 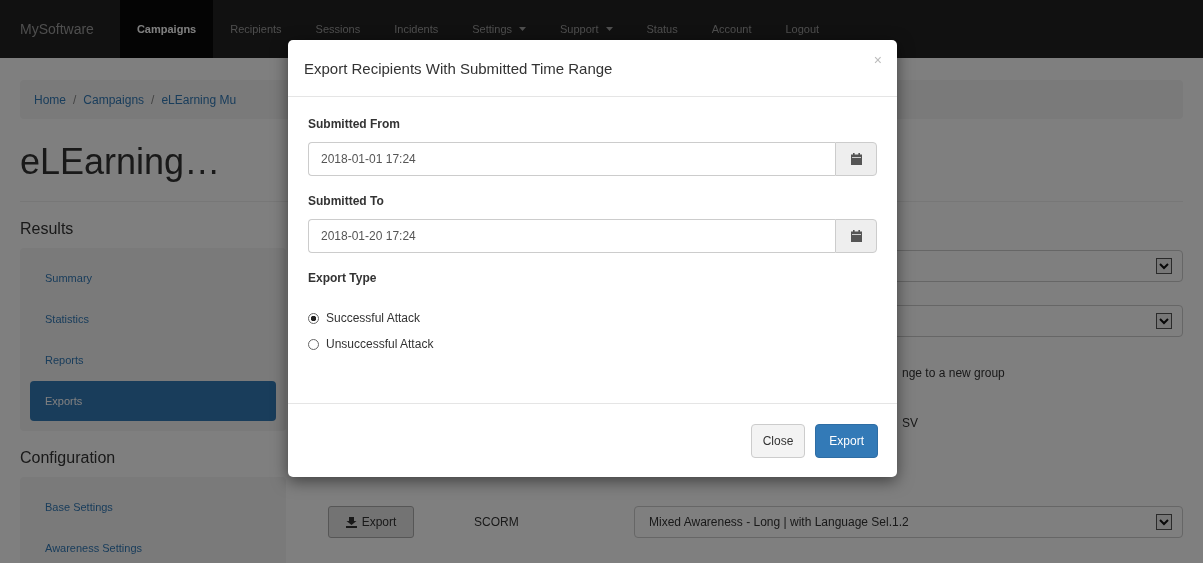 What do you see at coordinates (199, 99) in the screenshot?
I see `breadcrumb-link: eLEarning Mu` at bounding box center [199, 99].